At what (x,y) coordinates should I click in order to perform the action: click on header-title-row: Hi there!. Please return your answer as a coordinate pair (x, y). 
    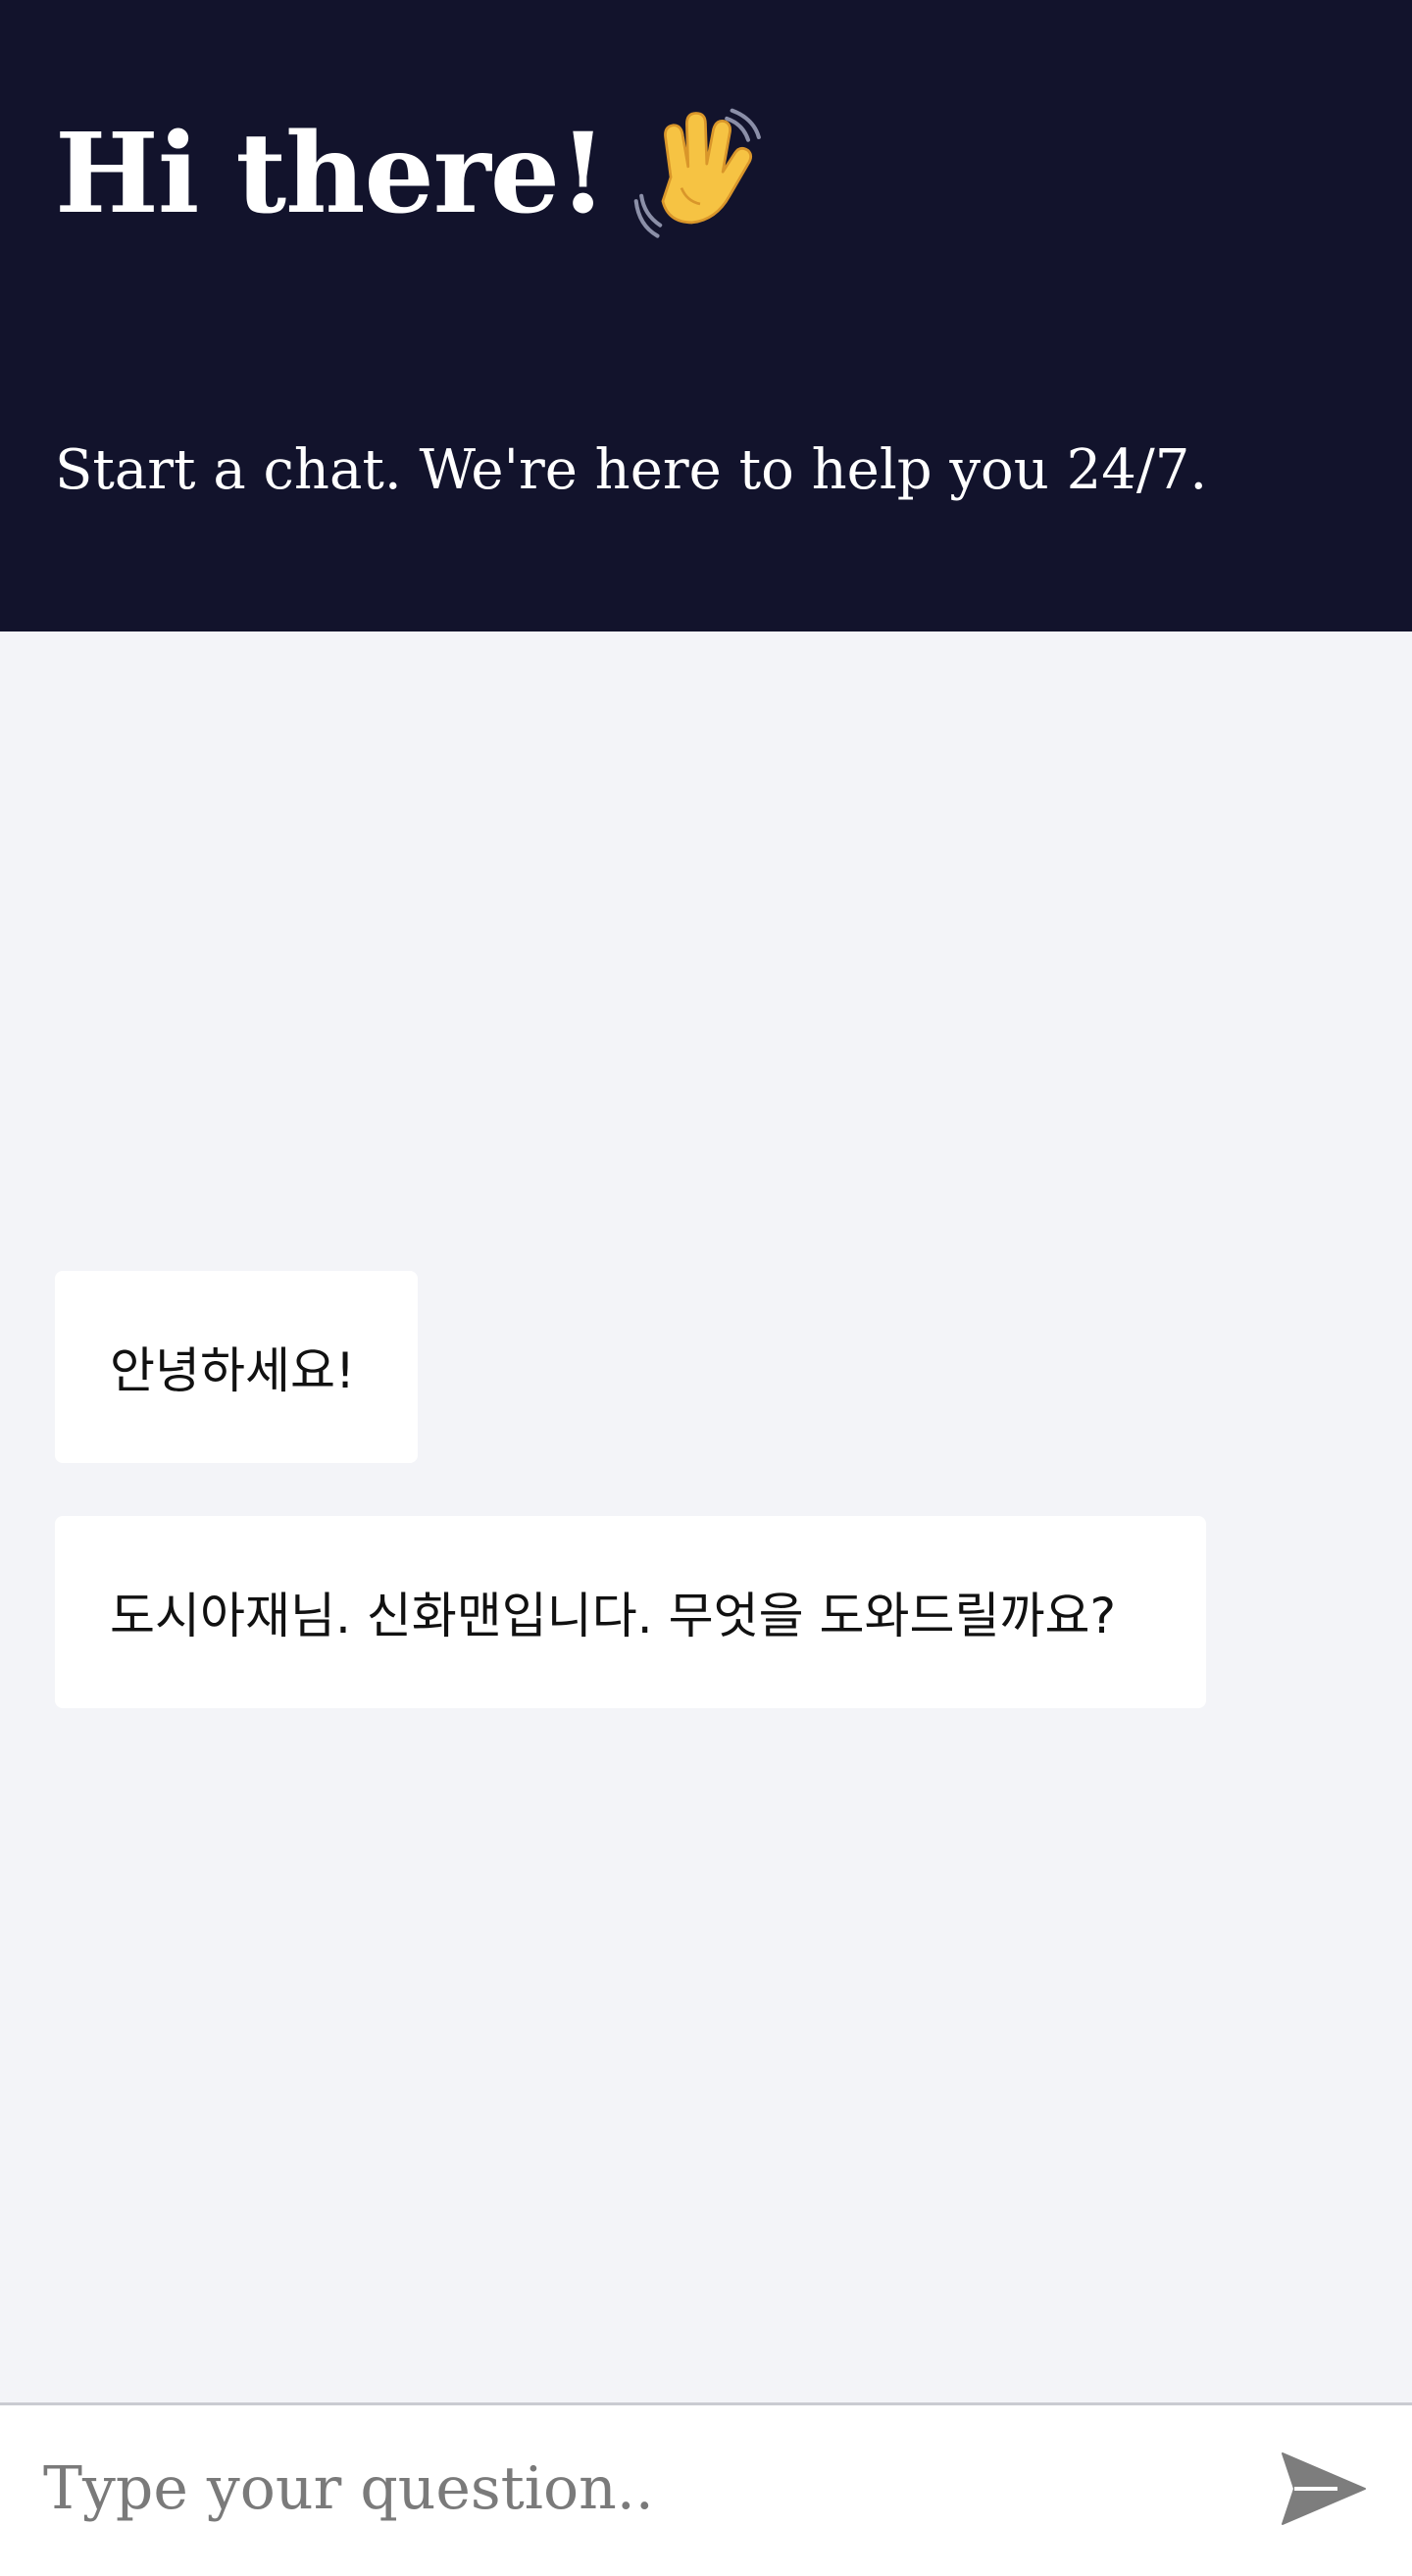
    Looking at the image, I should click on (411, 175).